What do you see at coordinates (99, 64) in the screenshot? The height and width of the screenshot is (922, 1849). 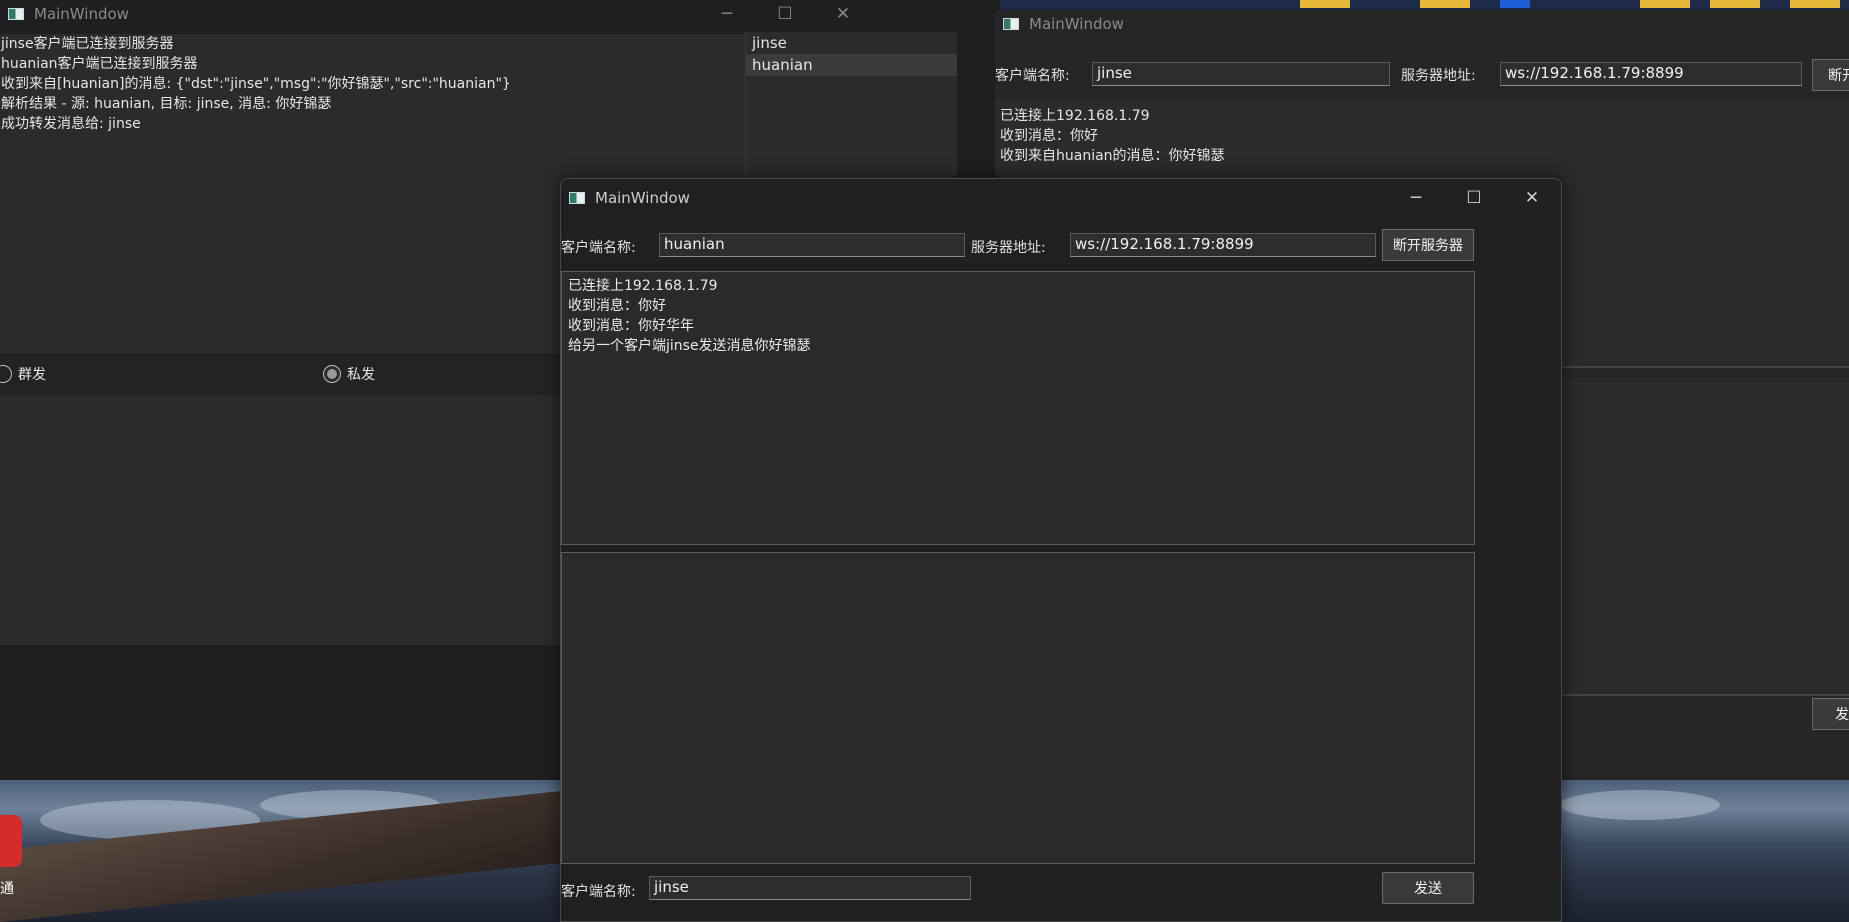 I see `log-line: huanian客户端已连接到服务器` at bounding box center [99, 64].